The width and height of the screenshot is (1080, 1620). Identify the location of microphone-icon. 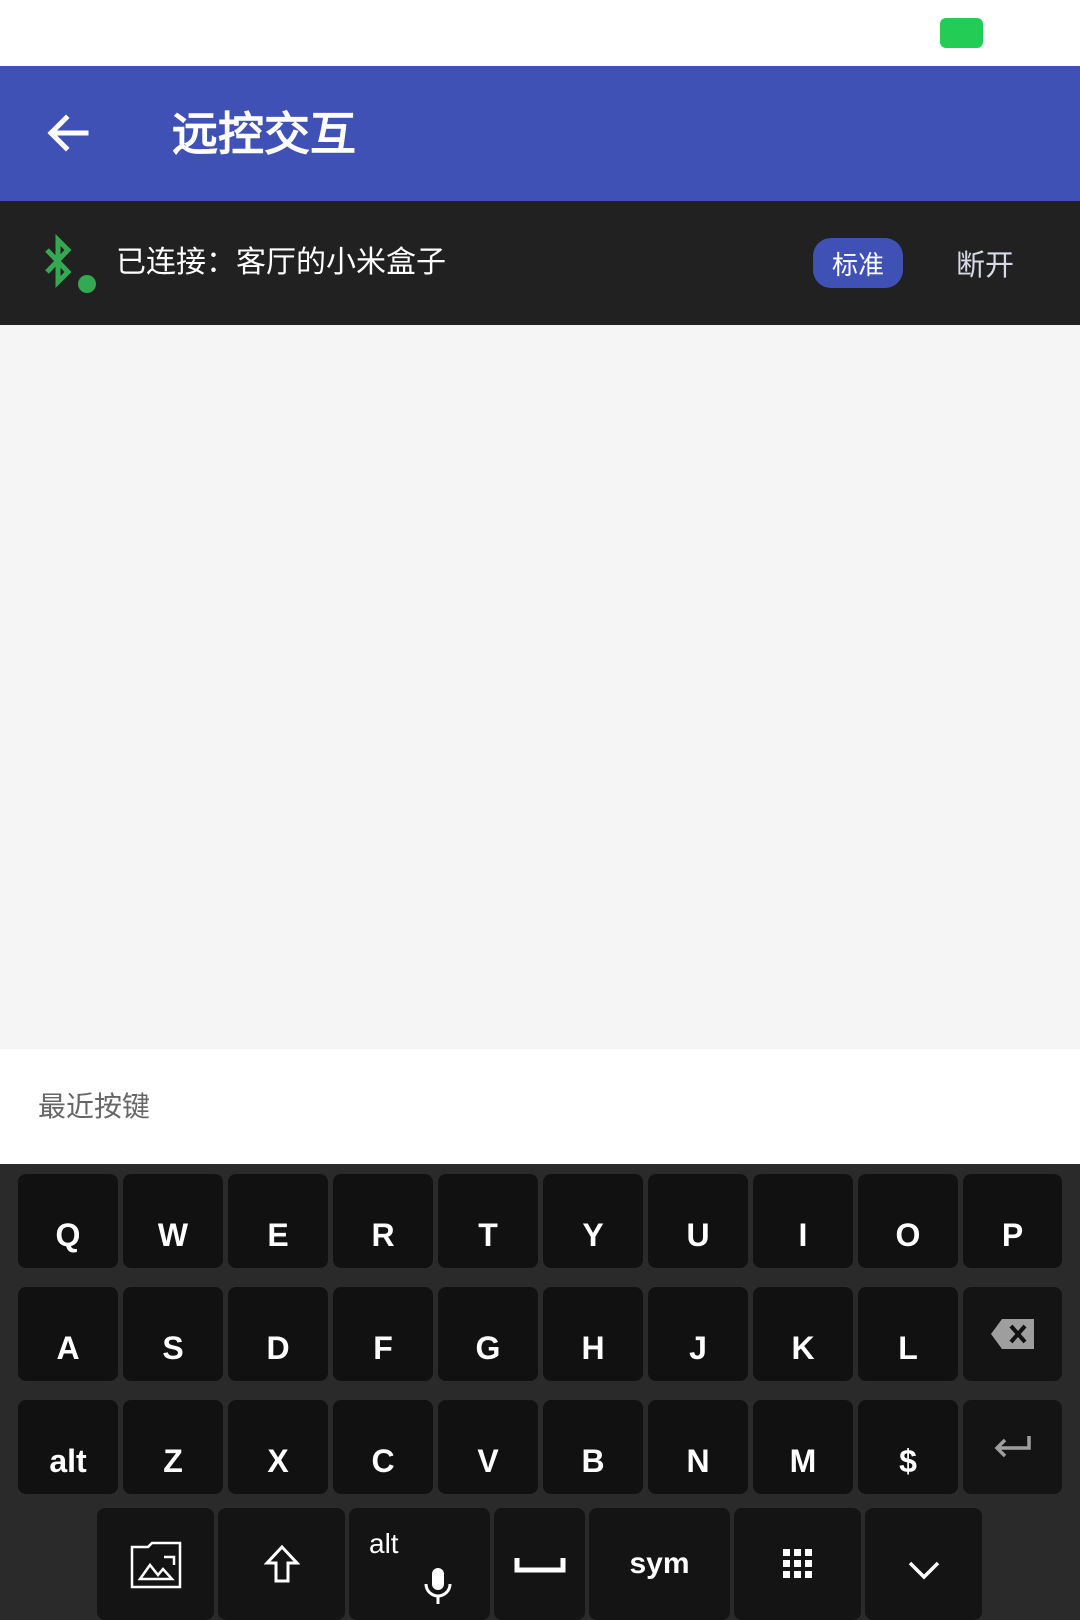
(437, 1586).